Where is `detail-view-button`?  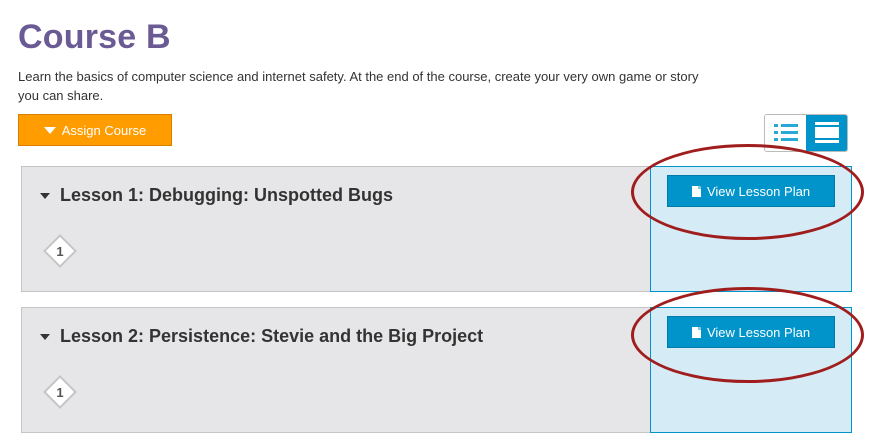 detail-view-button is located at coordinates (826, 133).